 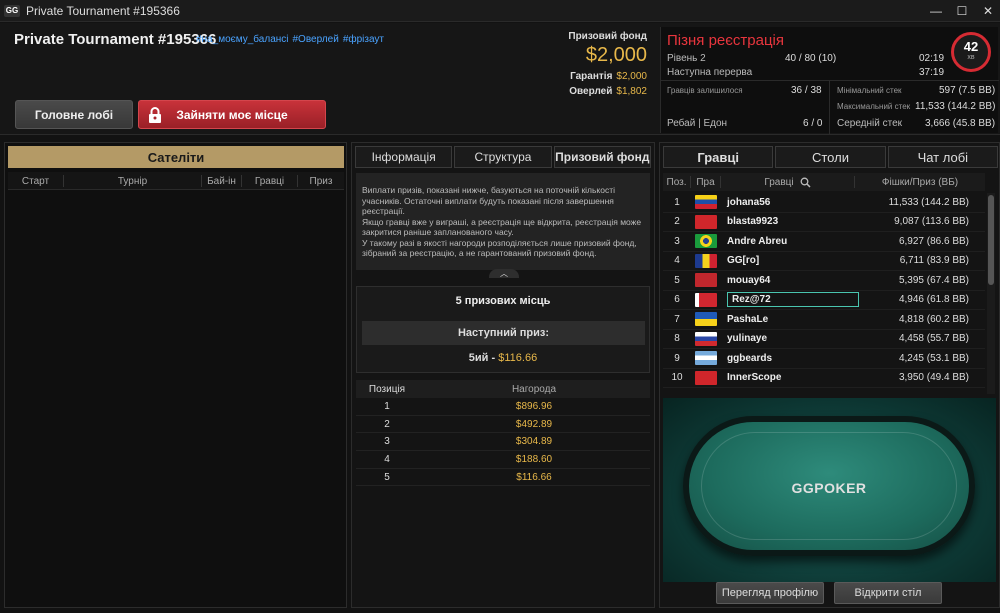 What do you see at coordinates (933, 378) in the screenshot?
I see `player-chips: 3,950 (49.4 BB)` at bounding box center [933, 378].